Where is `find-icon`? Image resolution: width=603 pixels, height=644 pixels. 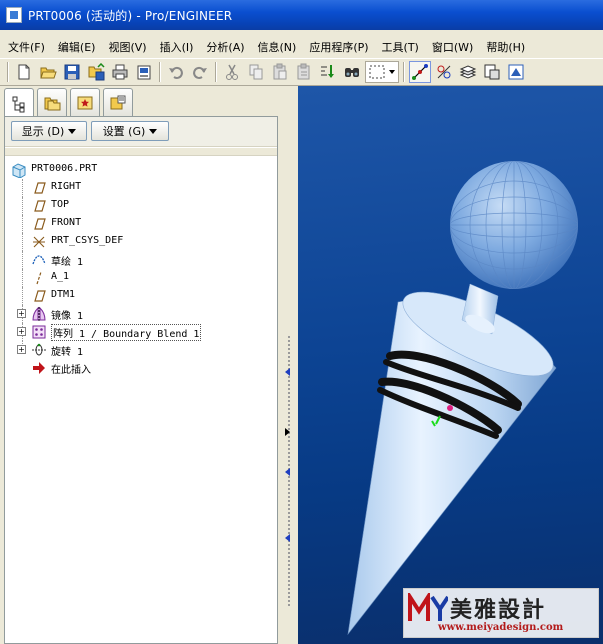
find-icon is located at coordinates (352, 72).